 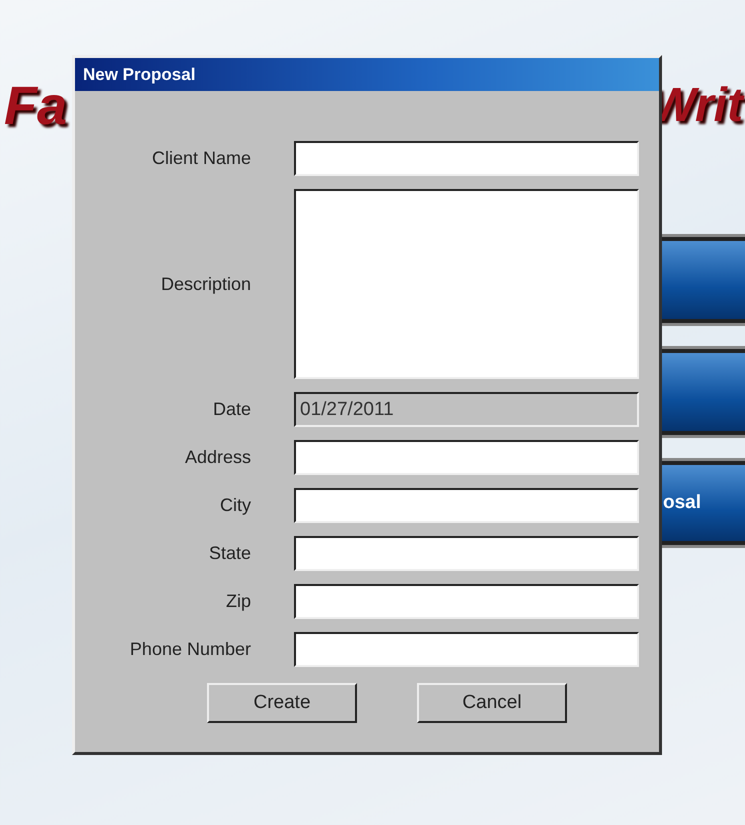 What do you see at coordinates (200, 158) in the screenshot?
I see `field-label: Client Name` at bounding box center [200, 158].